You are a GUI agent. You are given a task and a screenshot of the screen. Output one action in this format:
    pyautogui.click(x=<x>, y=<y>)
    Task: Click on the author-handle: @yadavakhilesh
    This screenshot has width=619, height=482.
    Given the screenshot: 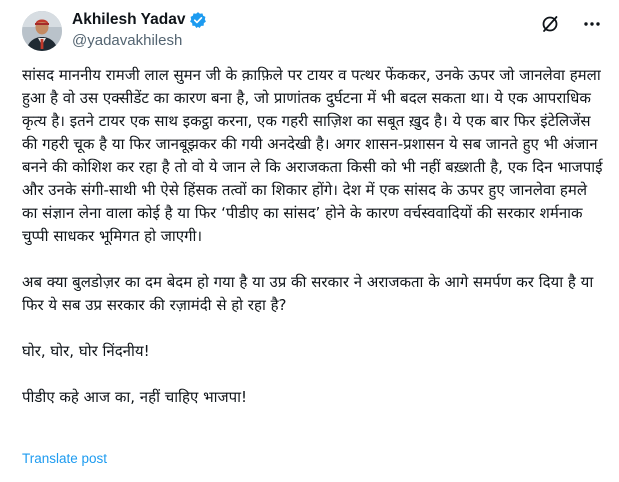 What is the action you would take?
    pyautogui.click(x=139, y=40)
    